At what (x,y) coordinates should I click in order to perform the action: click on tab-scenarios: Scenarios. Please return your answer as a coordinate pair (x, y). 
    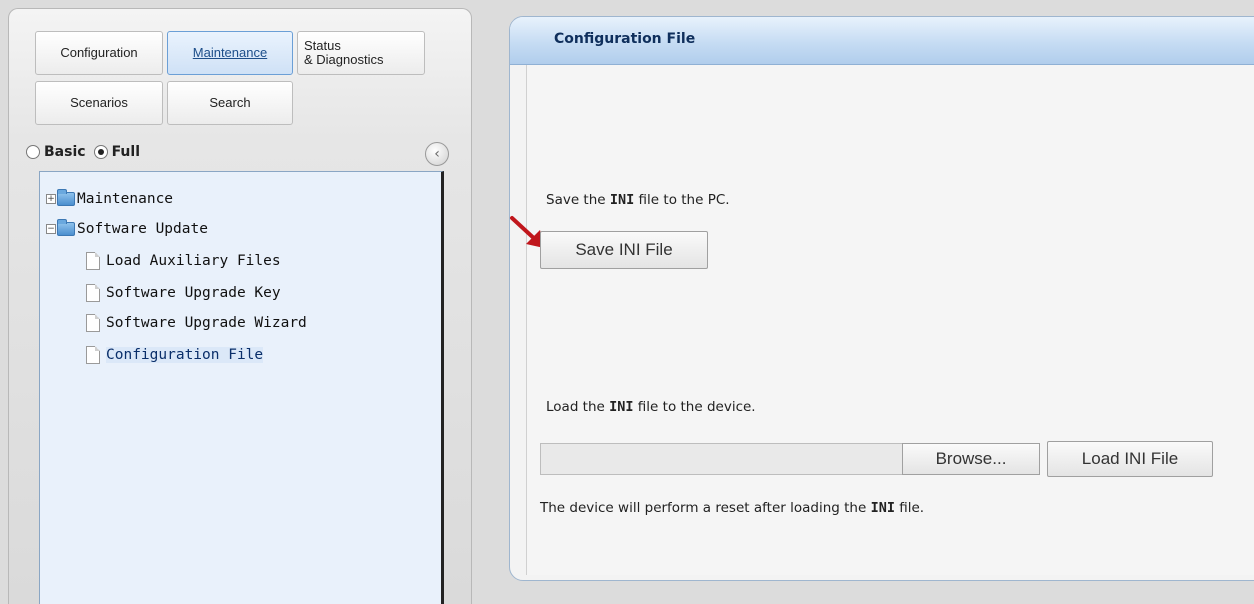
    Looking at the image, I should click on (99, 103).